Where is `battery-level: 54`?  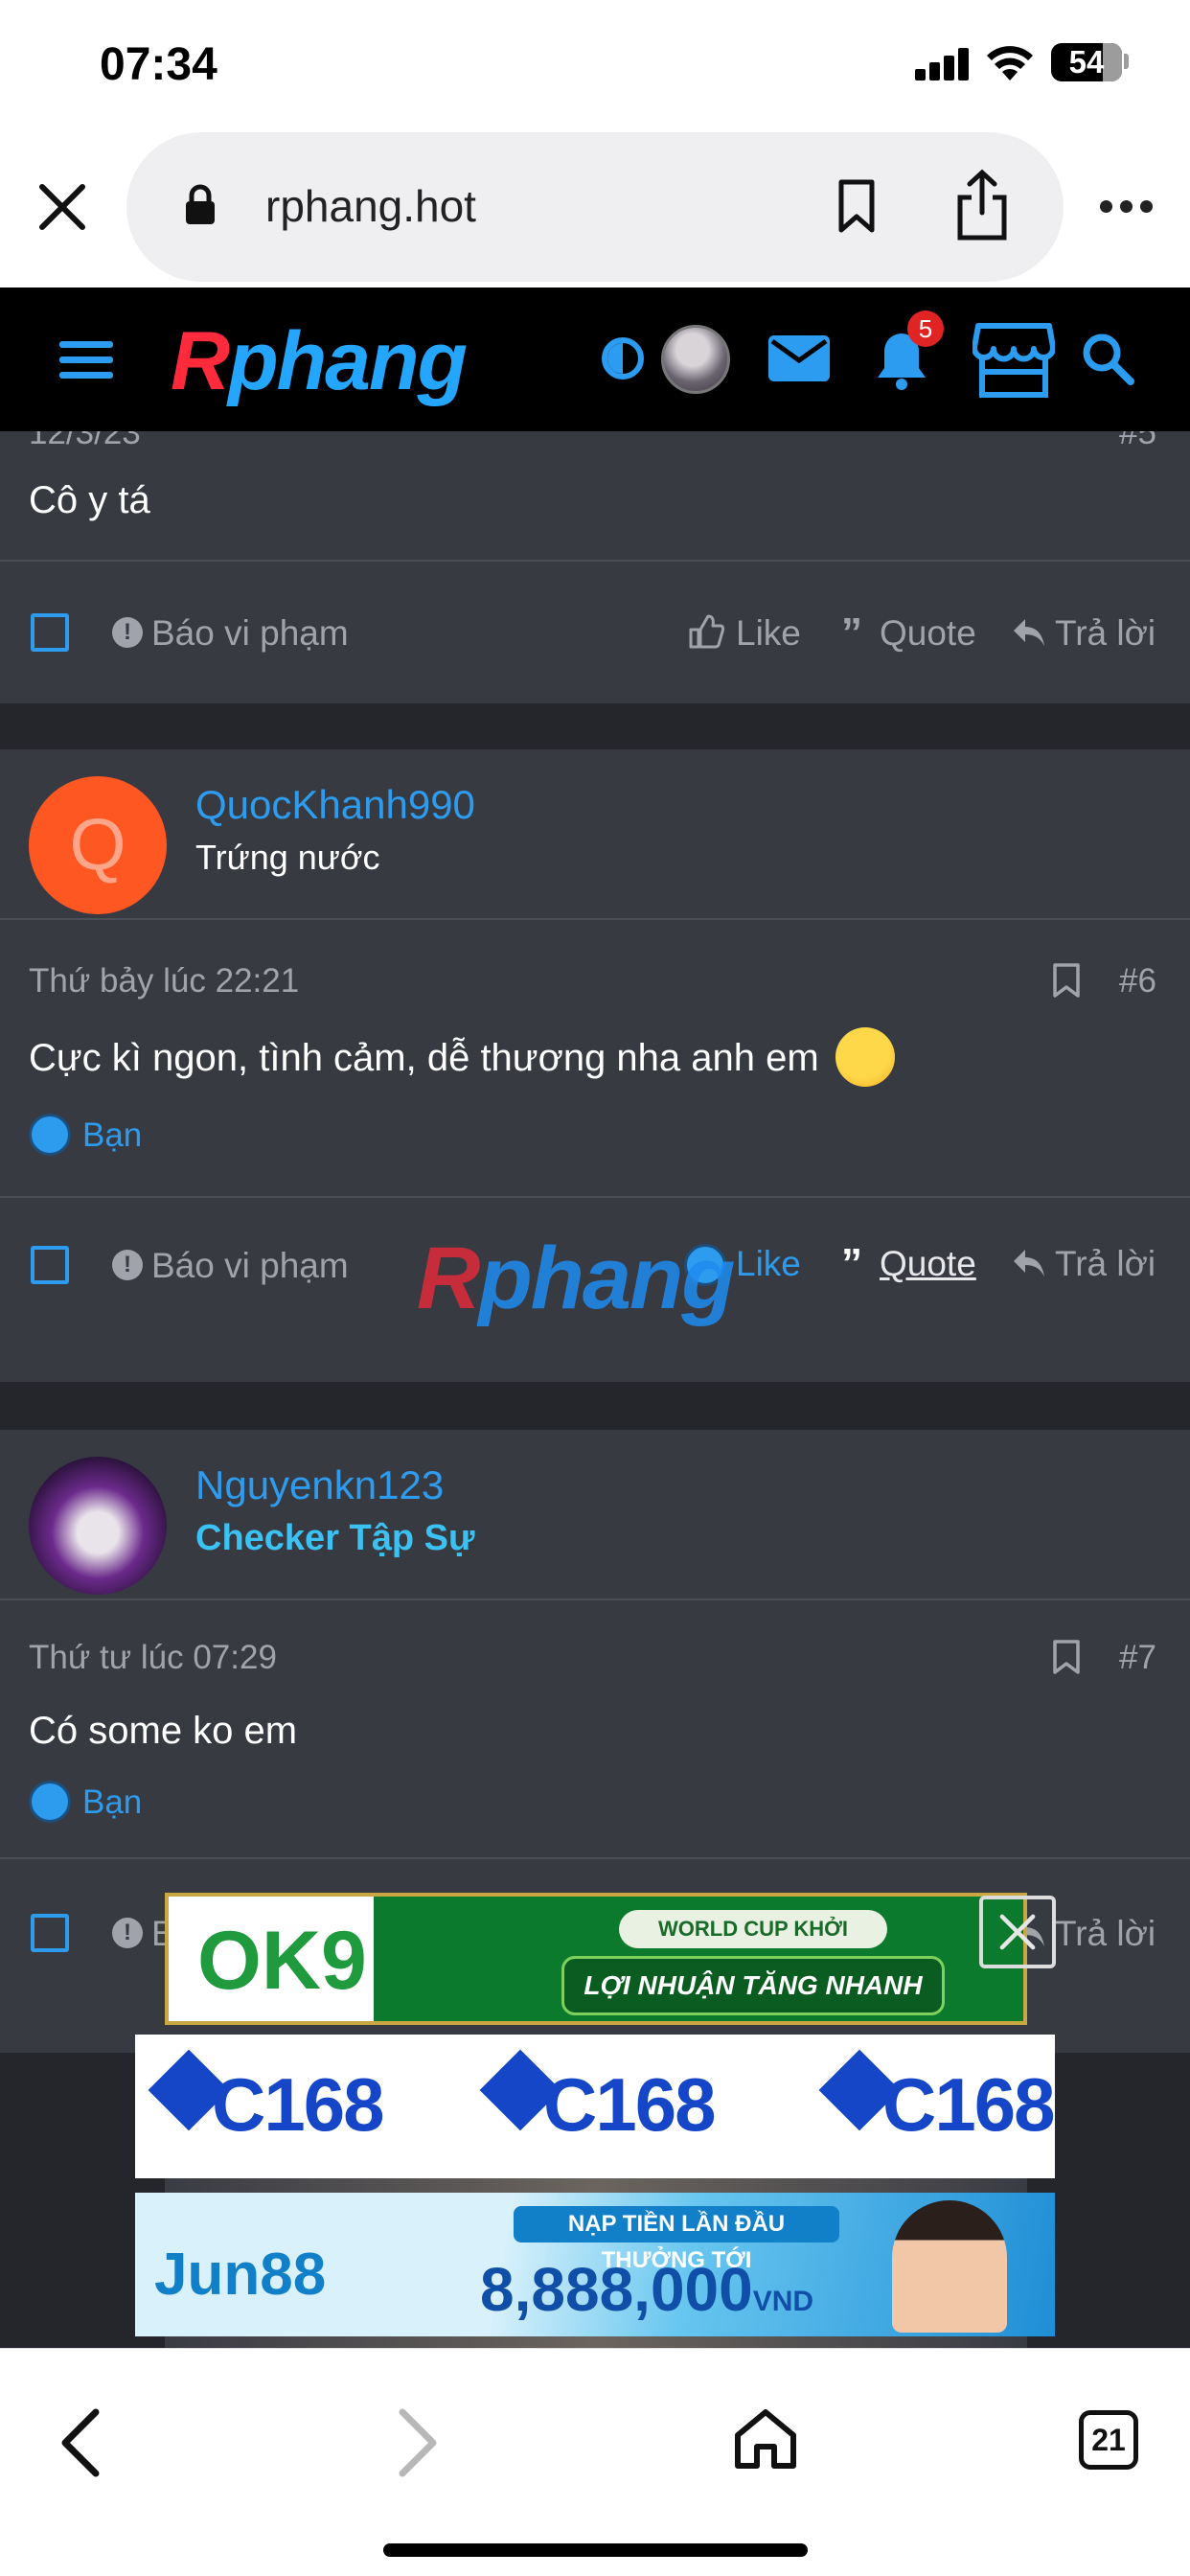
battery-level: 54 is located at coordinates (1087, 62).